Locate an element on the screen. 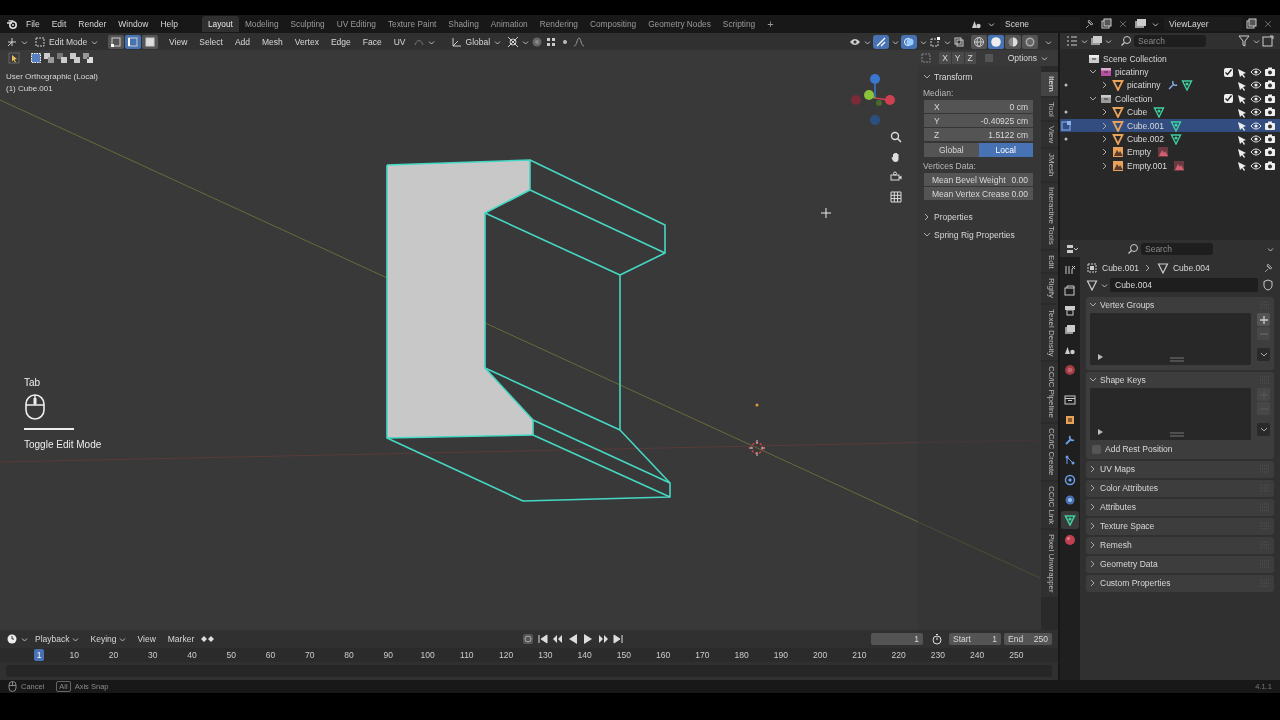 The image size is (1280, 720). workspace-tab: Sculpting is located at coordinates (307, 24).